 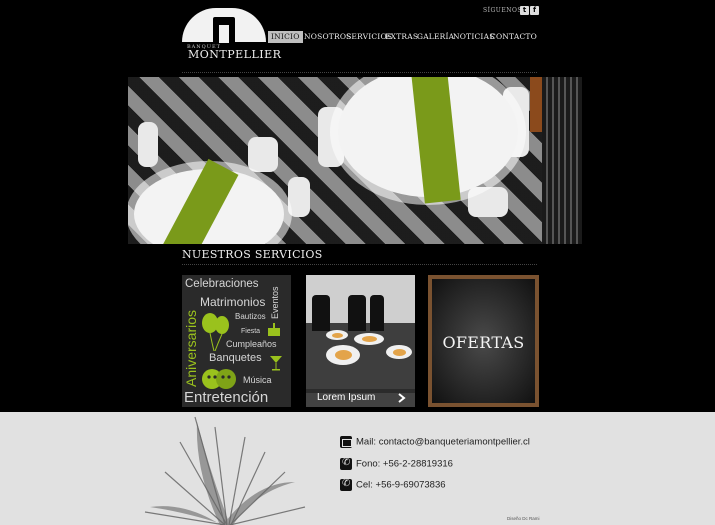 What do you see at coordinates (474, 37) in the screenshot?
I see `nav-item-noticias: NOTICIAS` at bounding box center [474, 37].